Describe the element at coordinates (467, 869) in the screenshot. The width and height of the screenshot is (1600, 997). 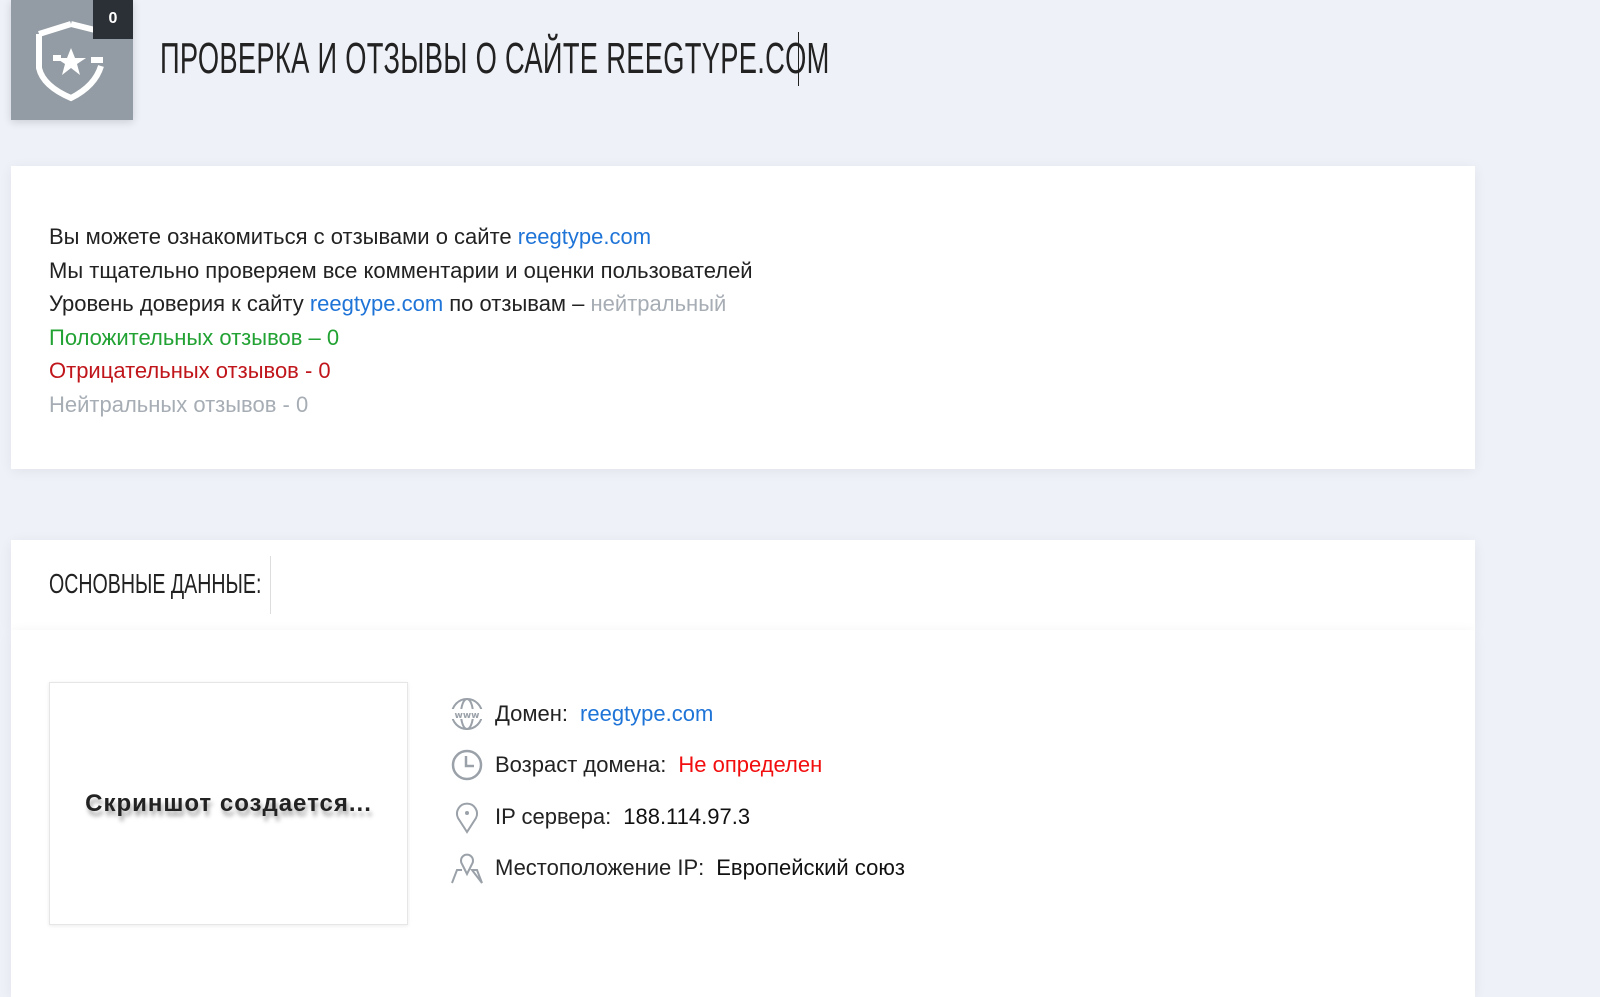
I see `map-location-icon` at that location.